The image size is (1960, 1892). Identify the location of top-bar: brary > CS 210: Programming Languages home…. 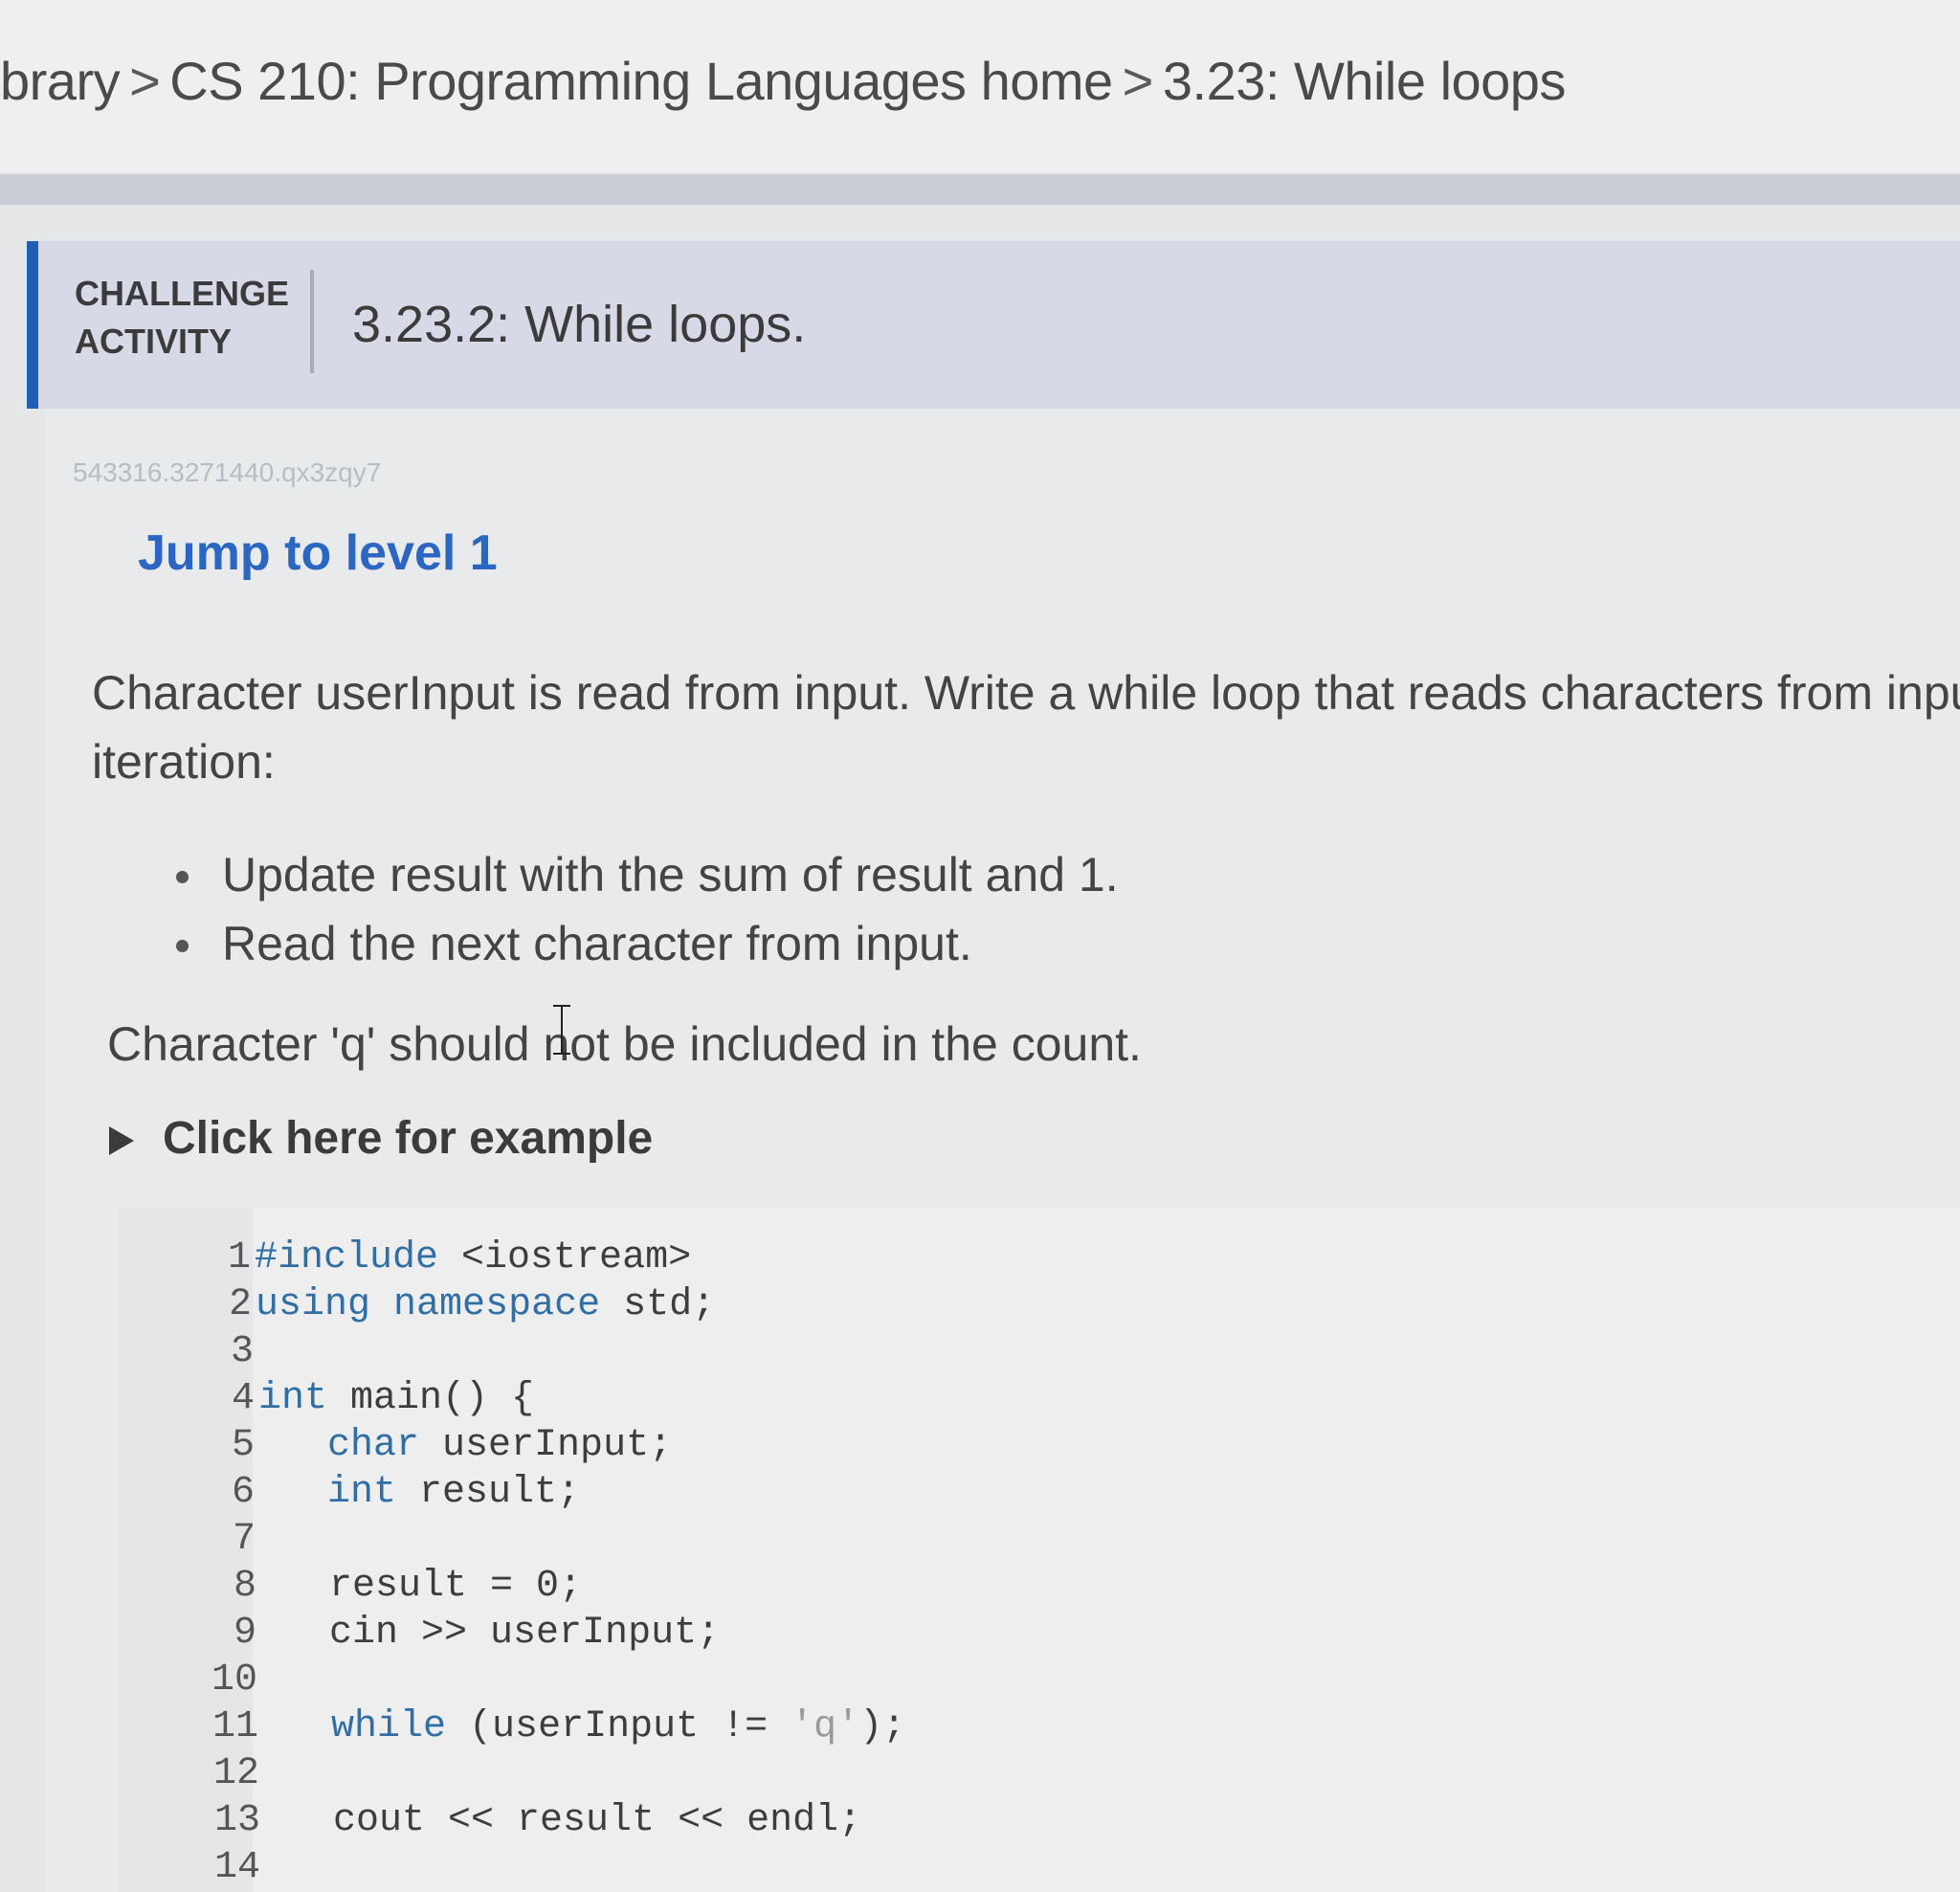
(980, 86).